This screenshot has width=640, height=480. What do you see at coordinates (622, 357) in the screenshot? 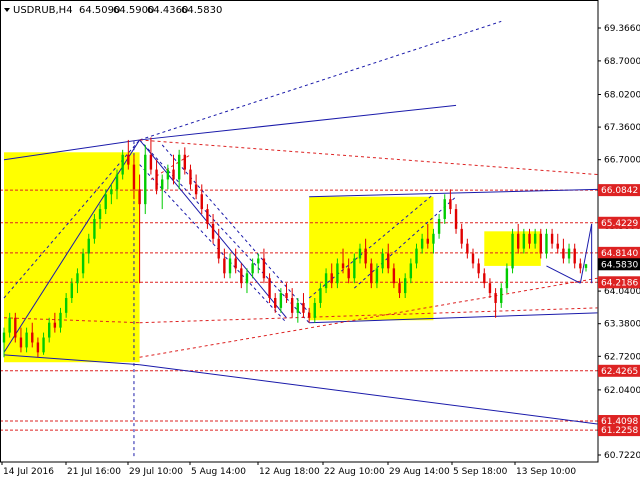
I see `y-tick-label: 62.7200` at bounding box center [622, 357].